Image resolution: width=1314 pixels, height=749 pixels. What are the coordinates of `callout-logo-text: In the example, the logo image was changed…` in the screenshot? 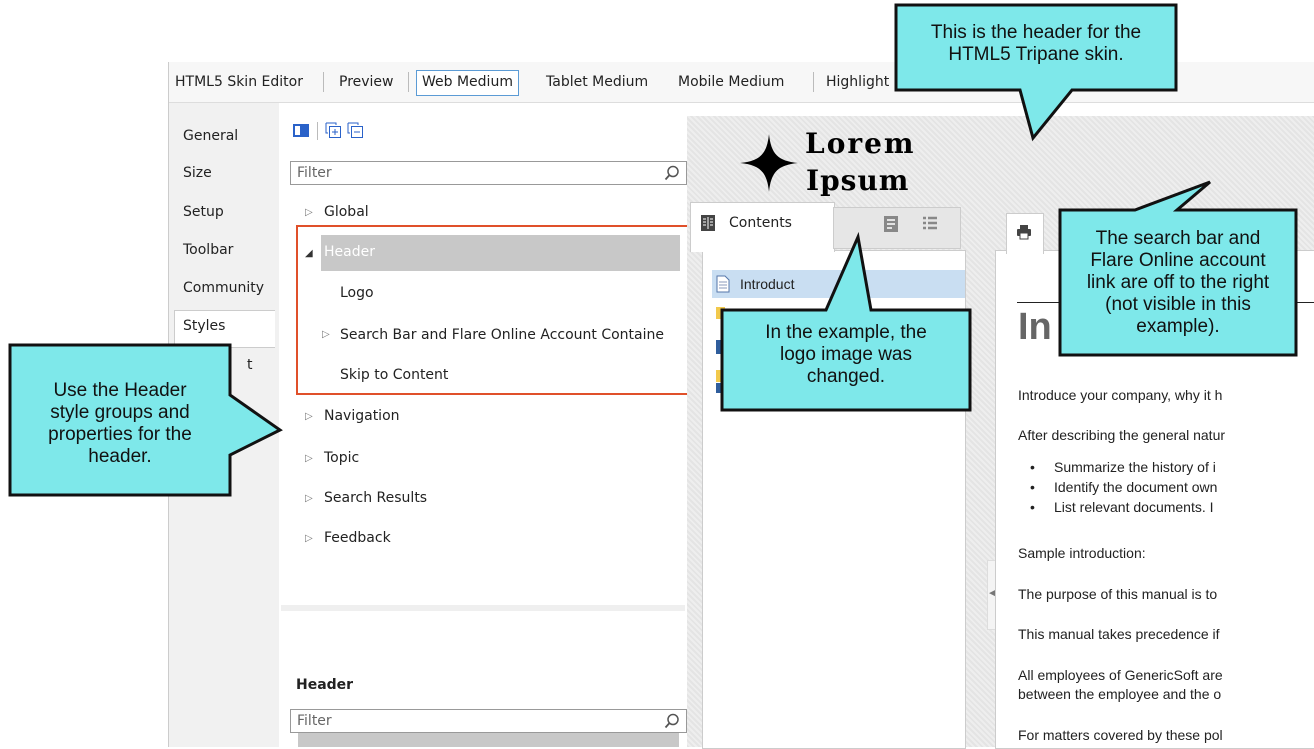 It's located at (846, 354).